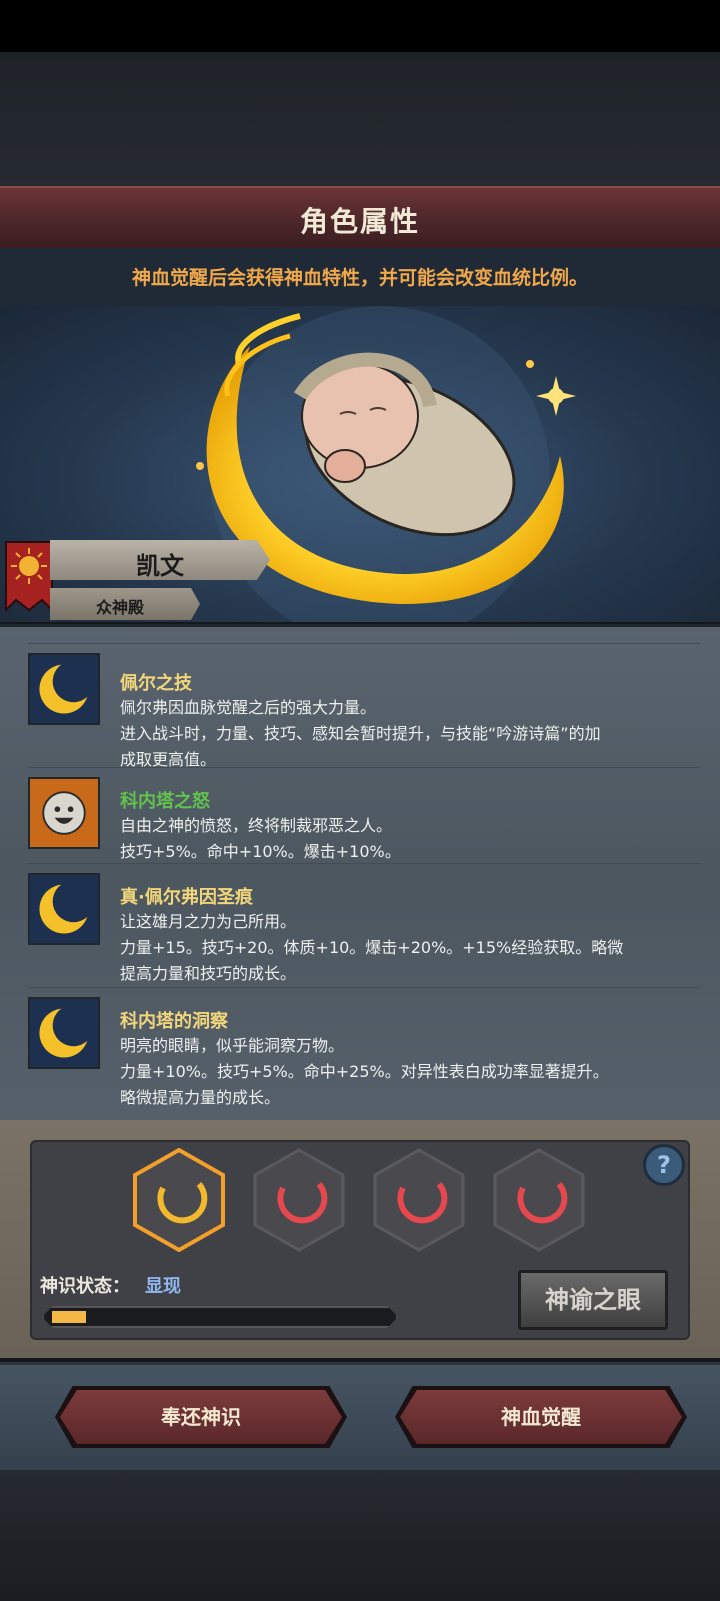 The width and height of the screenshot is (720, 1601). I want to click on page-title: 角色属性, so click(359, 221).